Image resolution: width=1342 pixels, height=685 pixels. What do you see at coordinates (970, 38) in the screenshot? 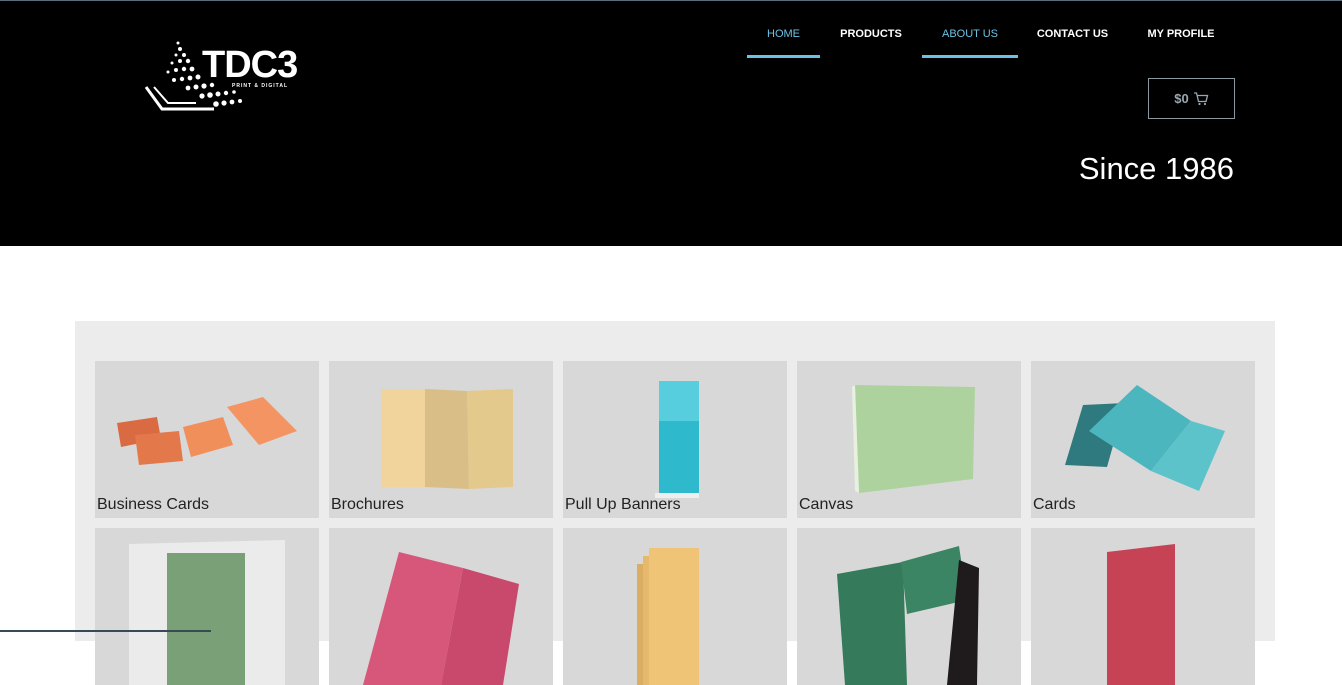
I see `nav-about-us: ABOUT US` at bounding box center [970, 38].